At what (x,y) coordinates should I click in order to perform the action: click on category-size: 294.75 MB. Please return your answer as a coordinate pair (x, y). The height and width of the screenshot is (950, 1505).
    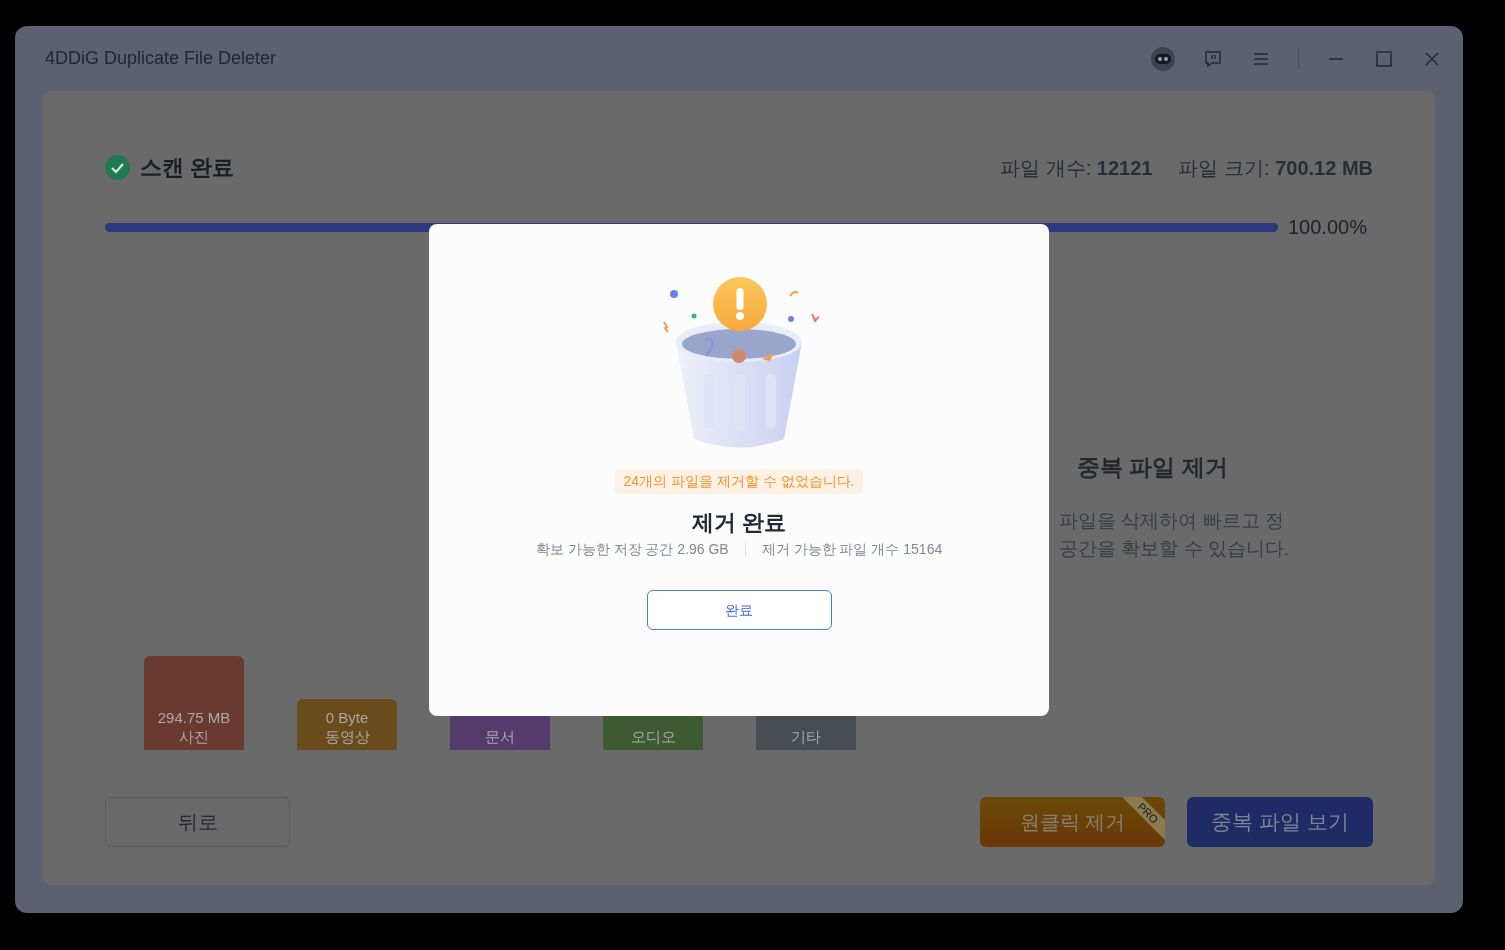
    Looking at the image, I should click on (194, 717).